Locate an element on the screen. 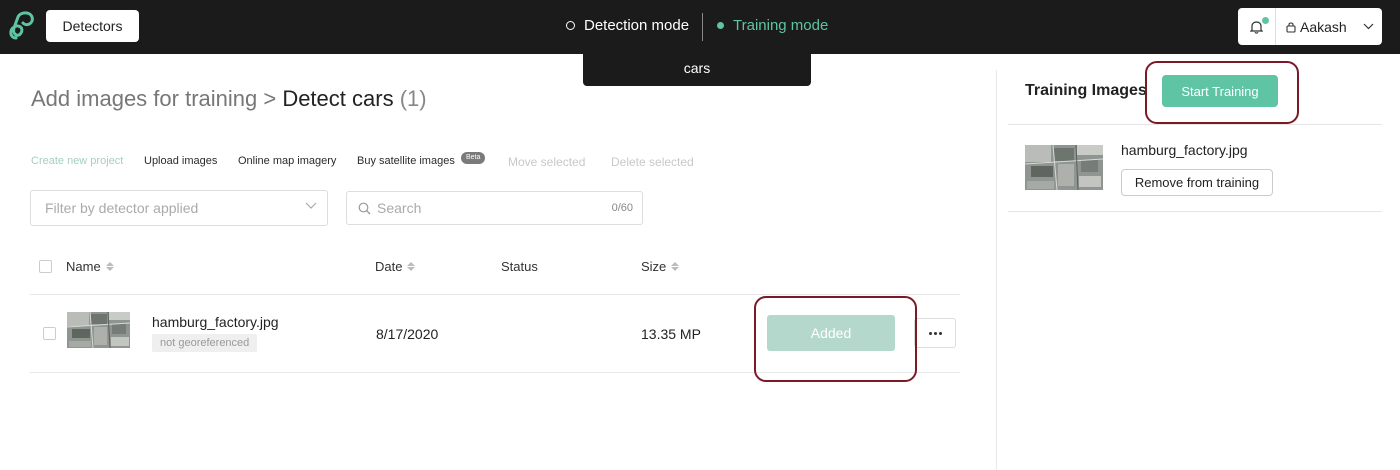 The height and width of the screenshot is (470, 1400). dot-icon is located at coordinates (720, 25).